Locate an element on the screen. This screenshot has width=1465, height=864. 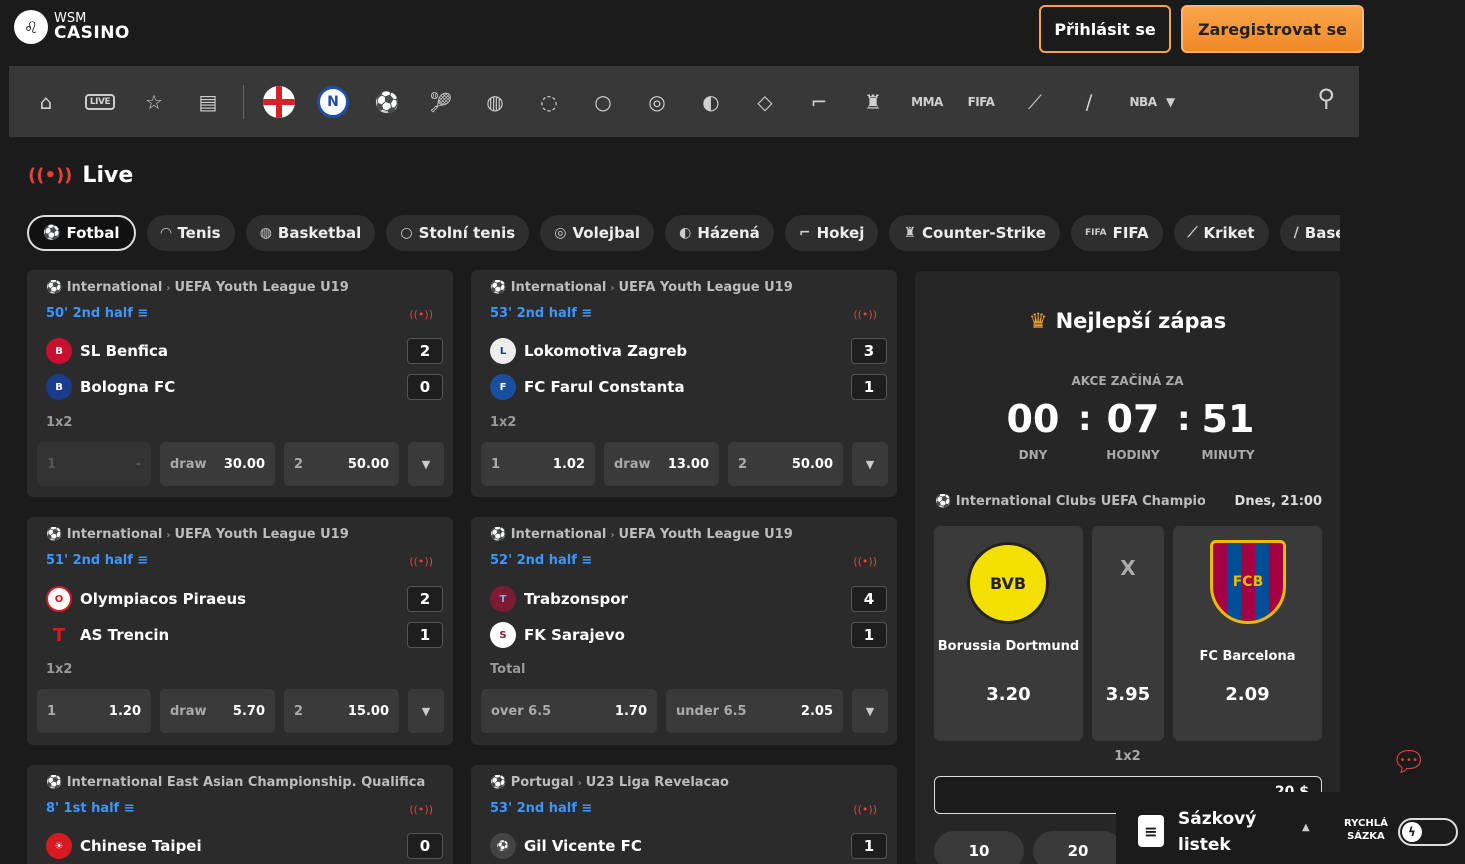
fifa-icon: FIFA is located at coordinates (981, 102).